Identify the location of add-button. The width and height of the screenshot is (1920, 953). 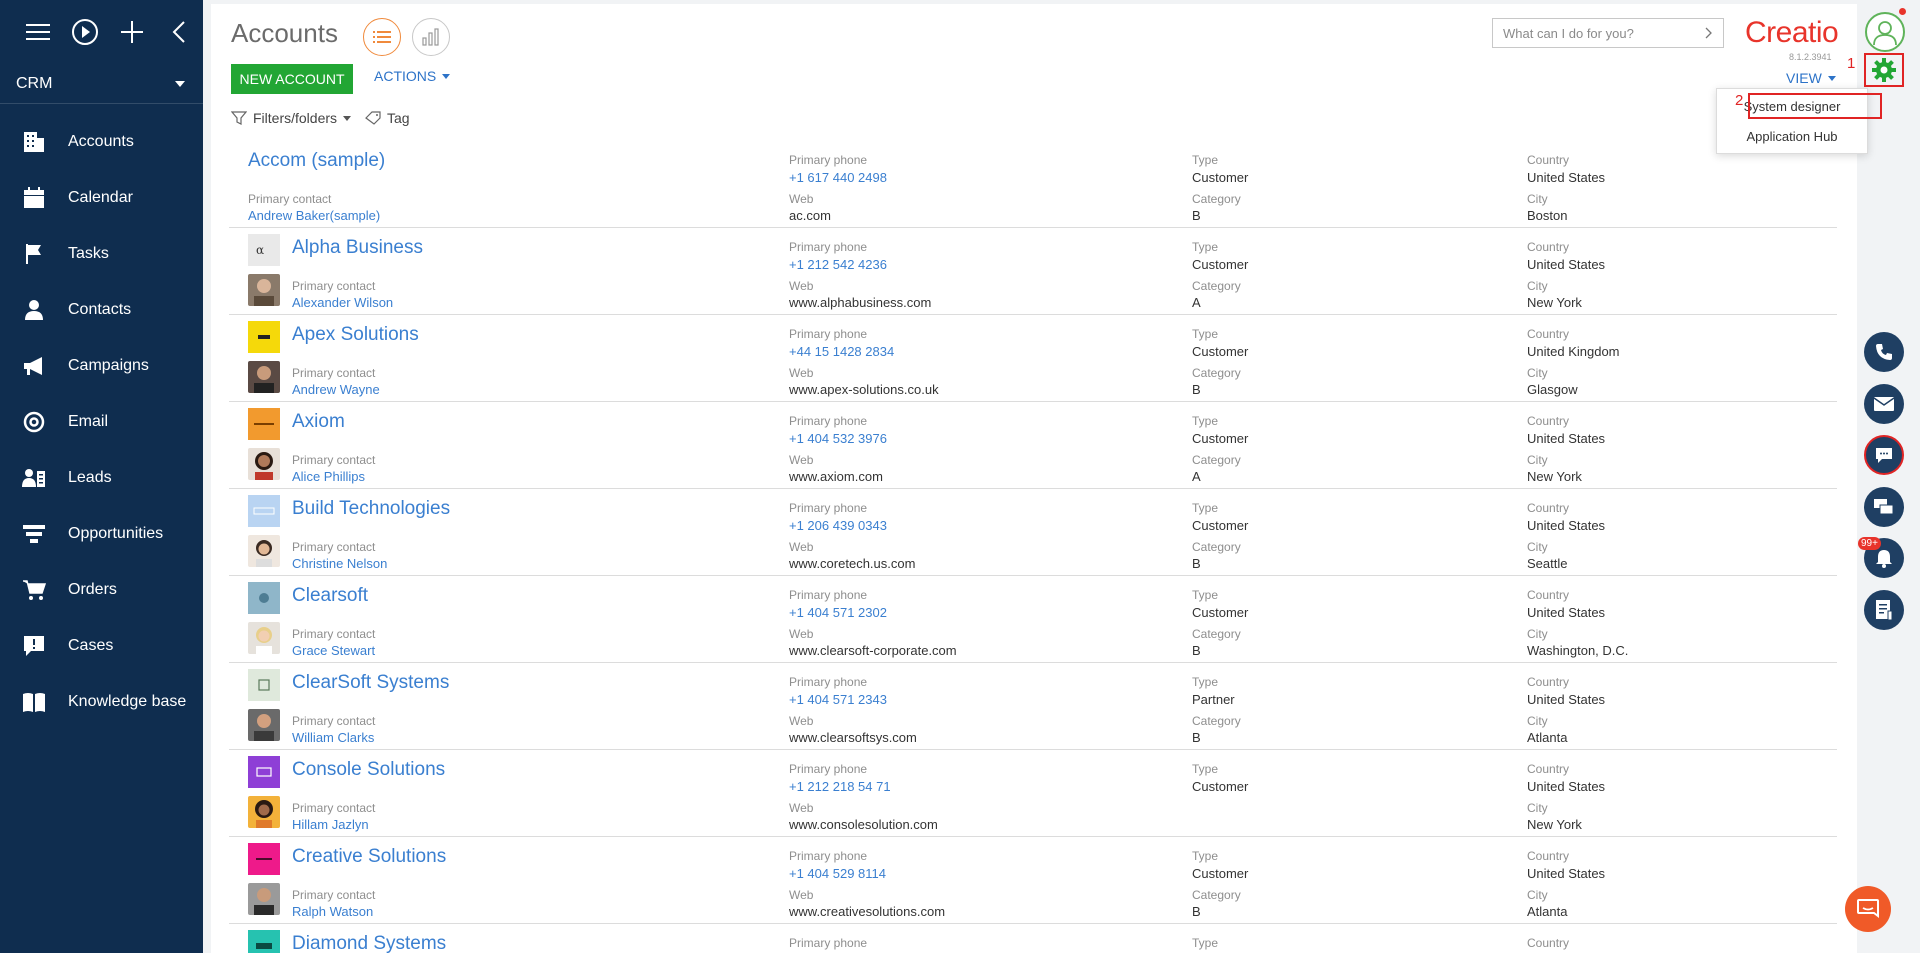
(132, 32).